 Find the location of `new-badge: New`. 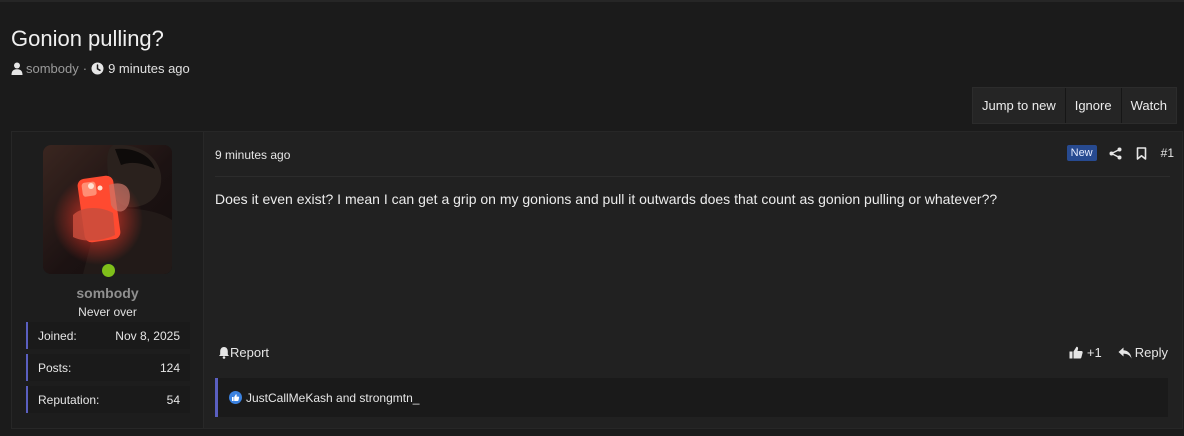

new-badge: New is located at coordinates (1081, 153).